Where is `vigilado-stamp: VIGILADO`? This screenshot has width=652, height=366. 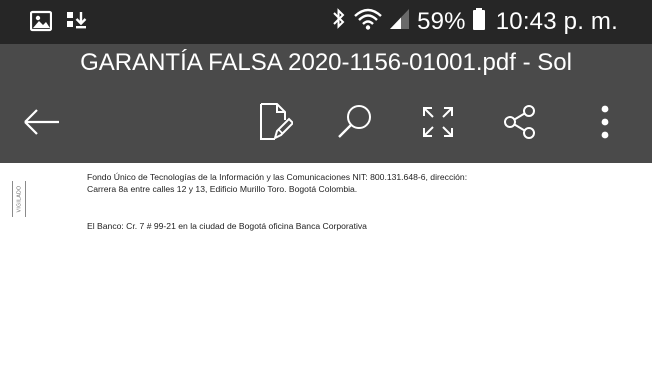 vigilado-stamp: VIGILADO is located at coordinates (19, 199).